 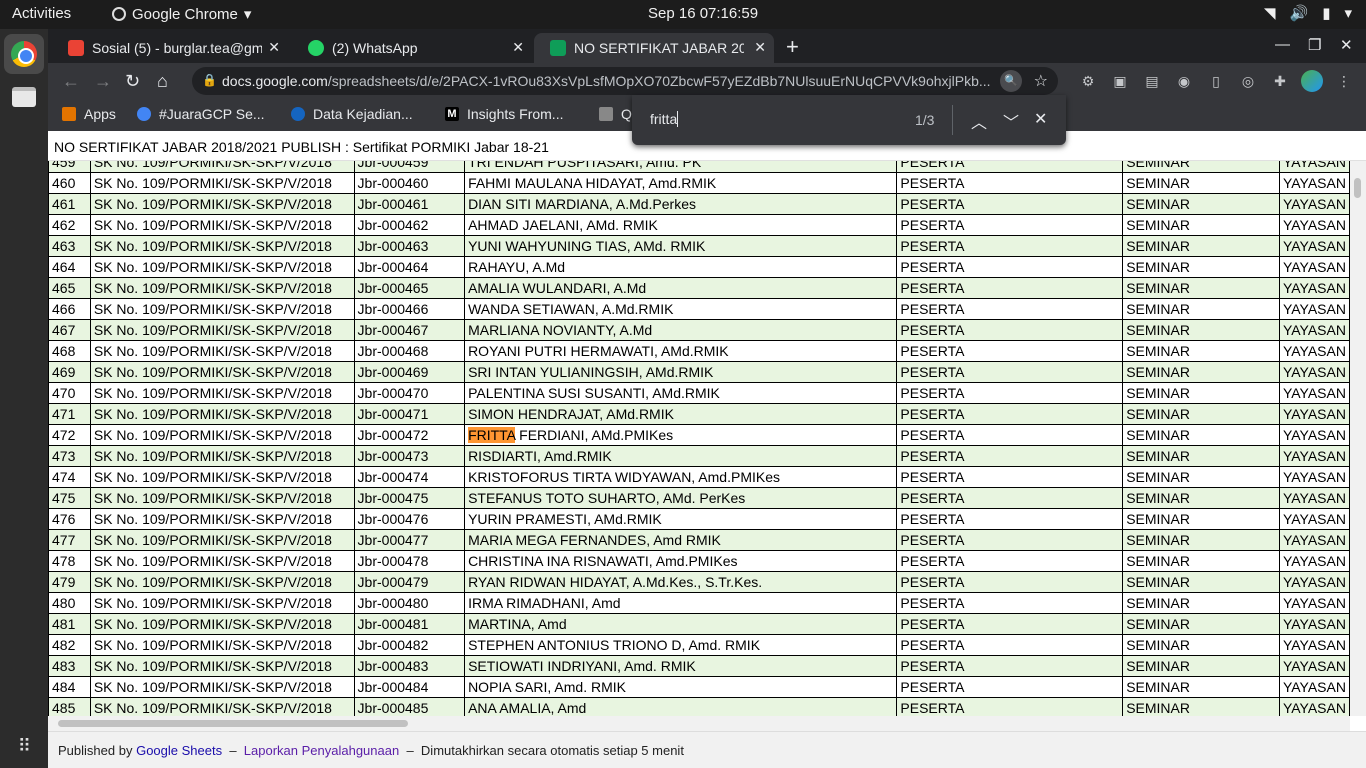 I want to click on table-cell: Jbr-000470, so click(x=409, y=393).